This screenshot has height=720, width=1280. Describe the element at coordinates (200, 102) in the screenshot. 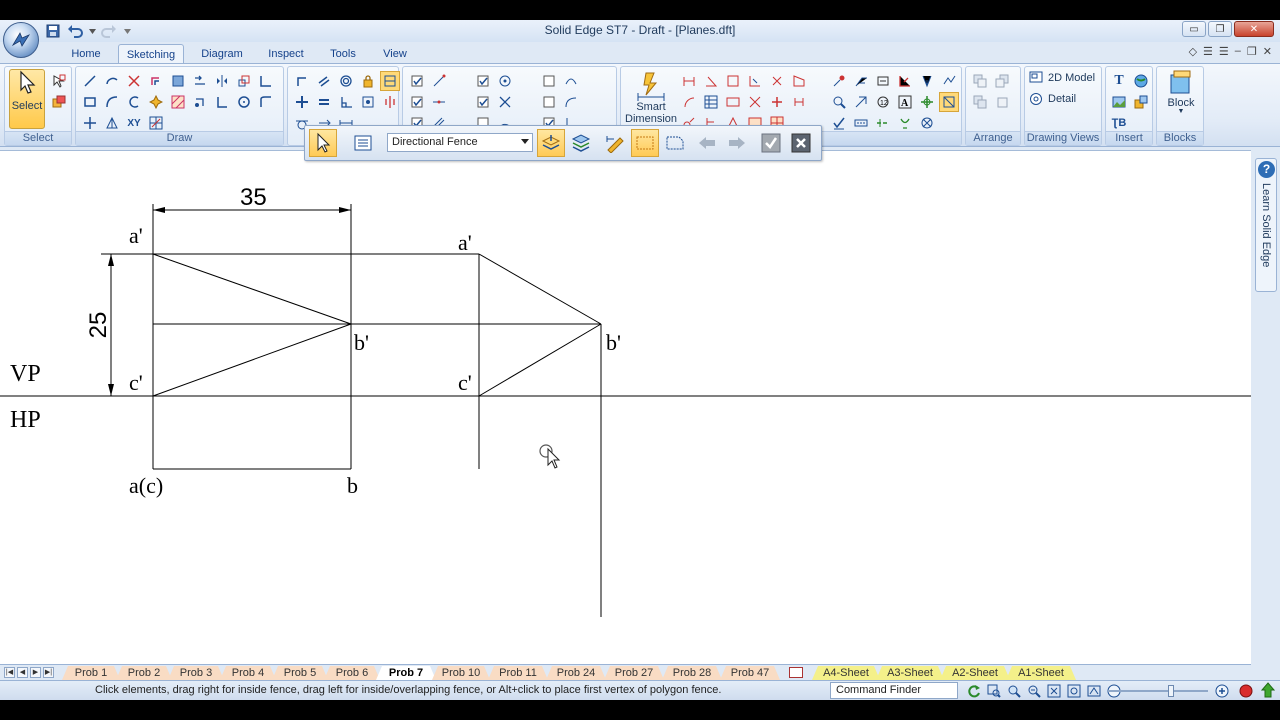

I see `rotate-icon` at that location.